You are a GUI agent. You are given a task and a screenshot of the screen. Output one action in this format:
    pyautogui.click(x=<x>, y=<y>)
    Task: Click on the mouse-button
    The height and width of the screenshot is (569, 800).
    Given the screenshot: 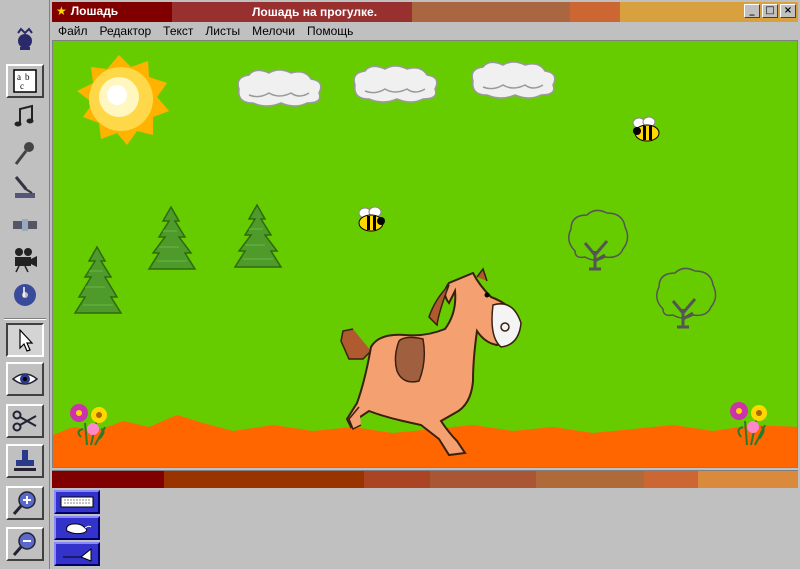 What is the action you would take?
    pyautogui.click(x=77, y=528)
    